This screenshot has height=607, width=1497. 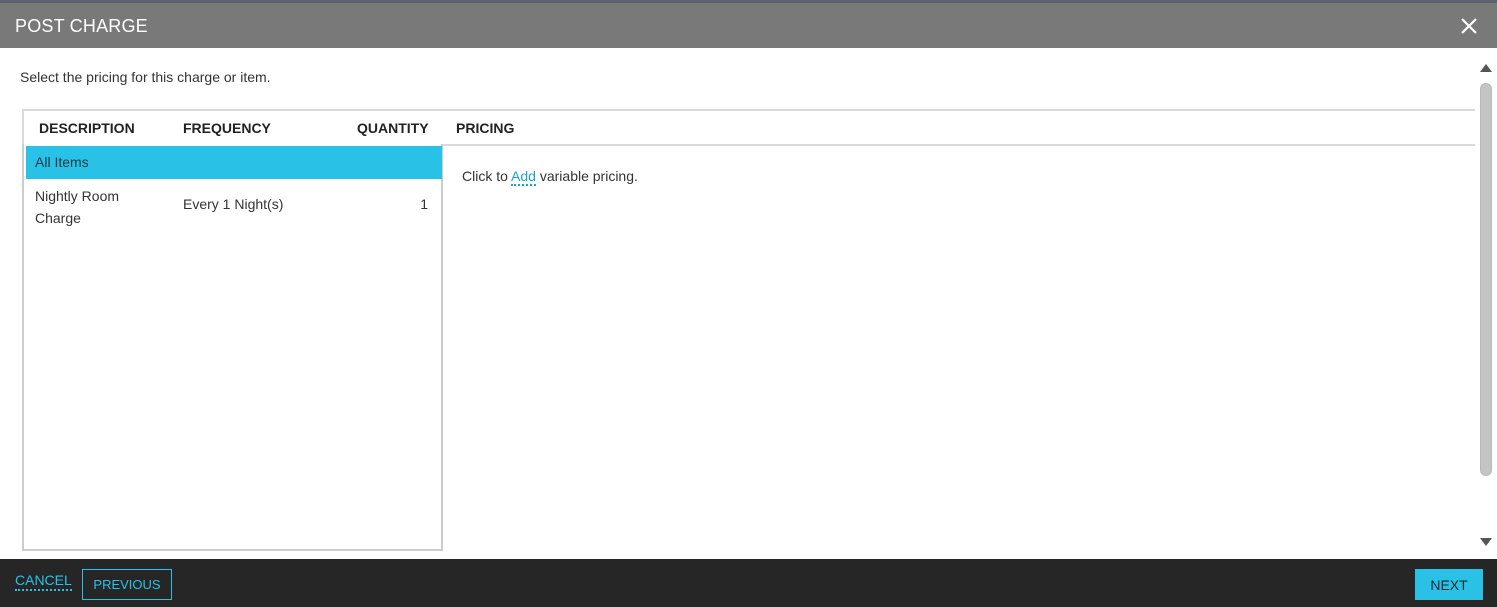 I want to click on pricing-message: Click to Add variable pricing., so click(x=550, y=177).